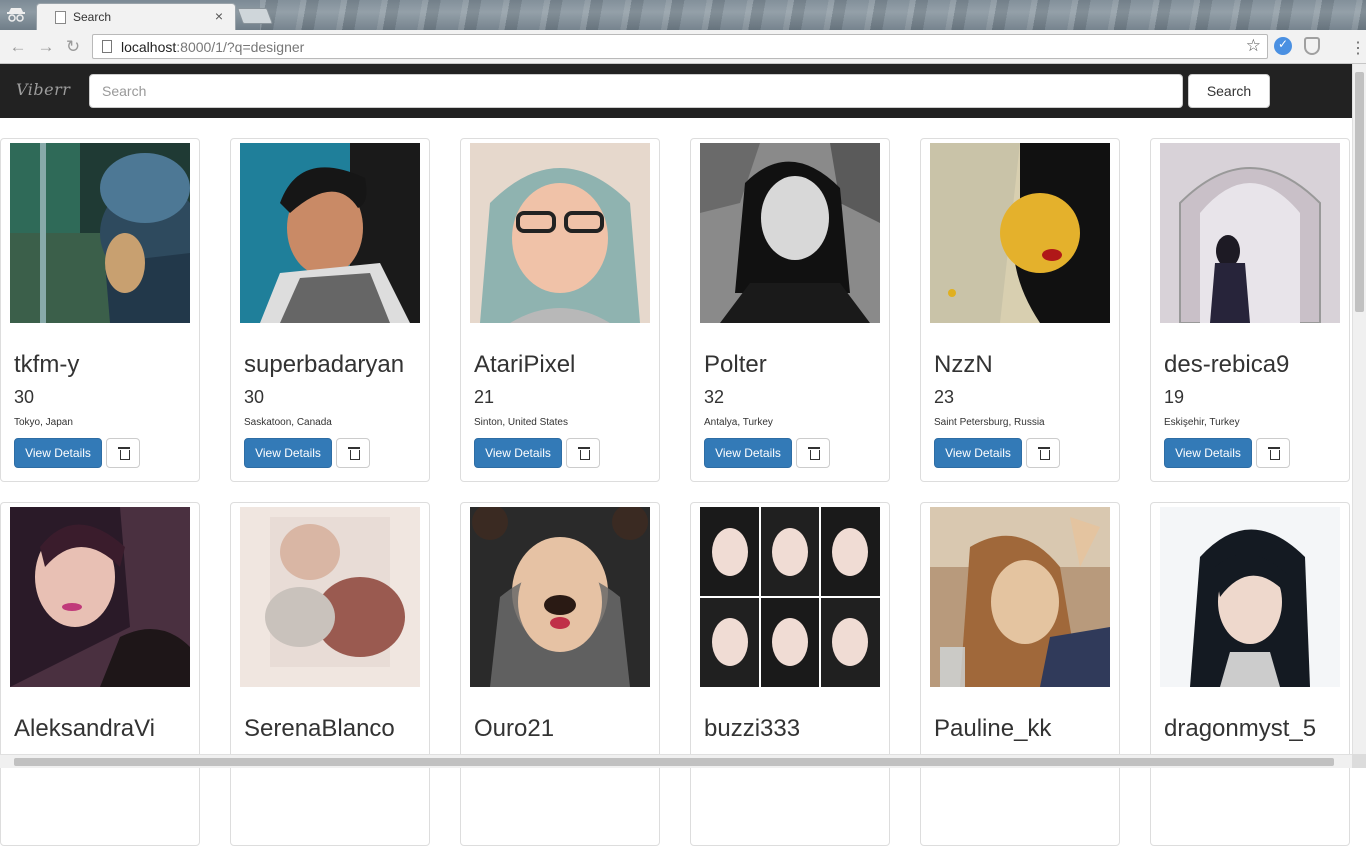 The width and height of the screenshot is (1366, 846). Describe the element at coordinates (514, 728) in the screenshot. I see `profile-name: Ouro21` at that location.